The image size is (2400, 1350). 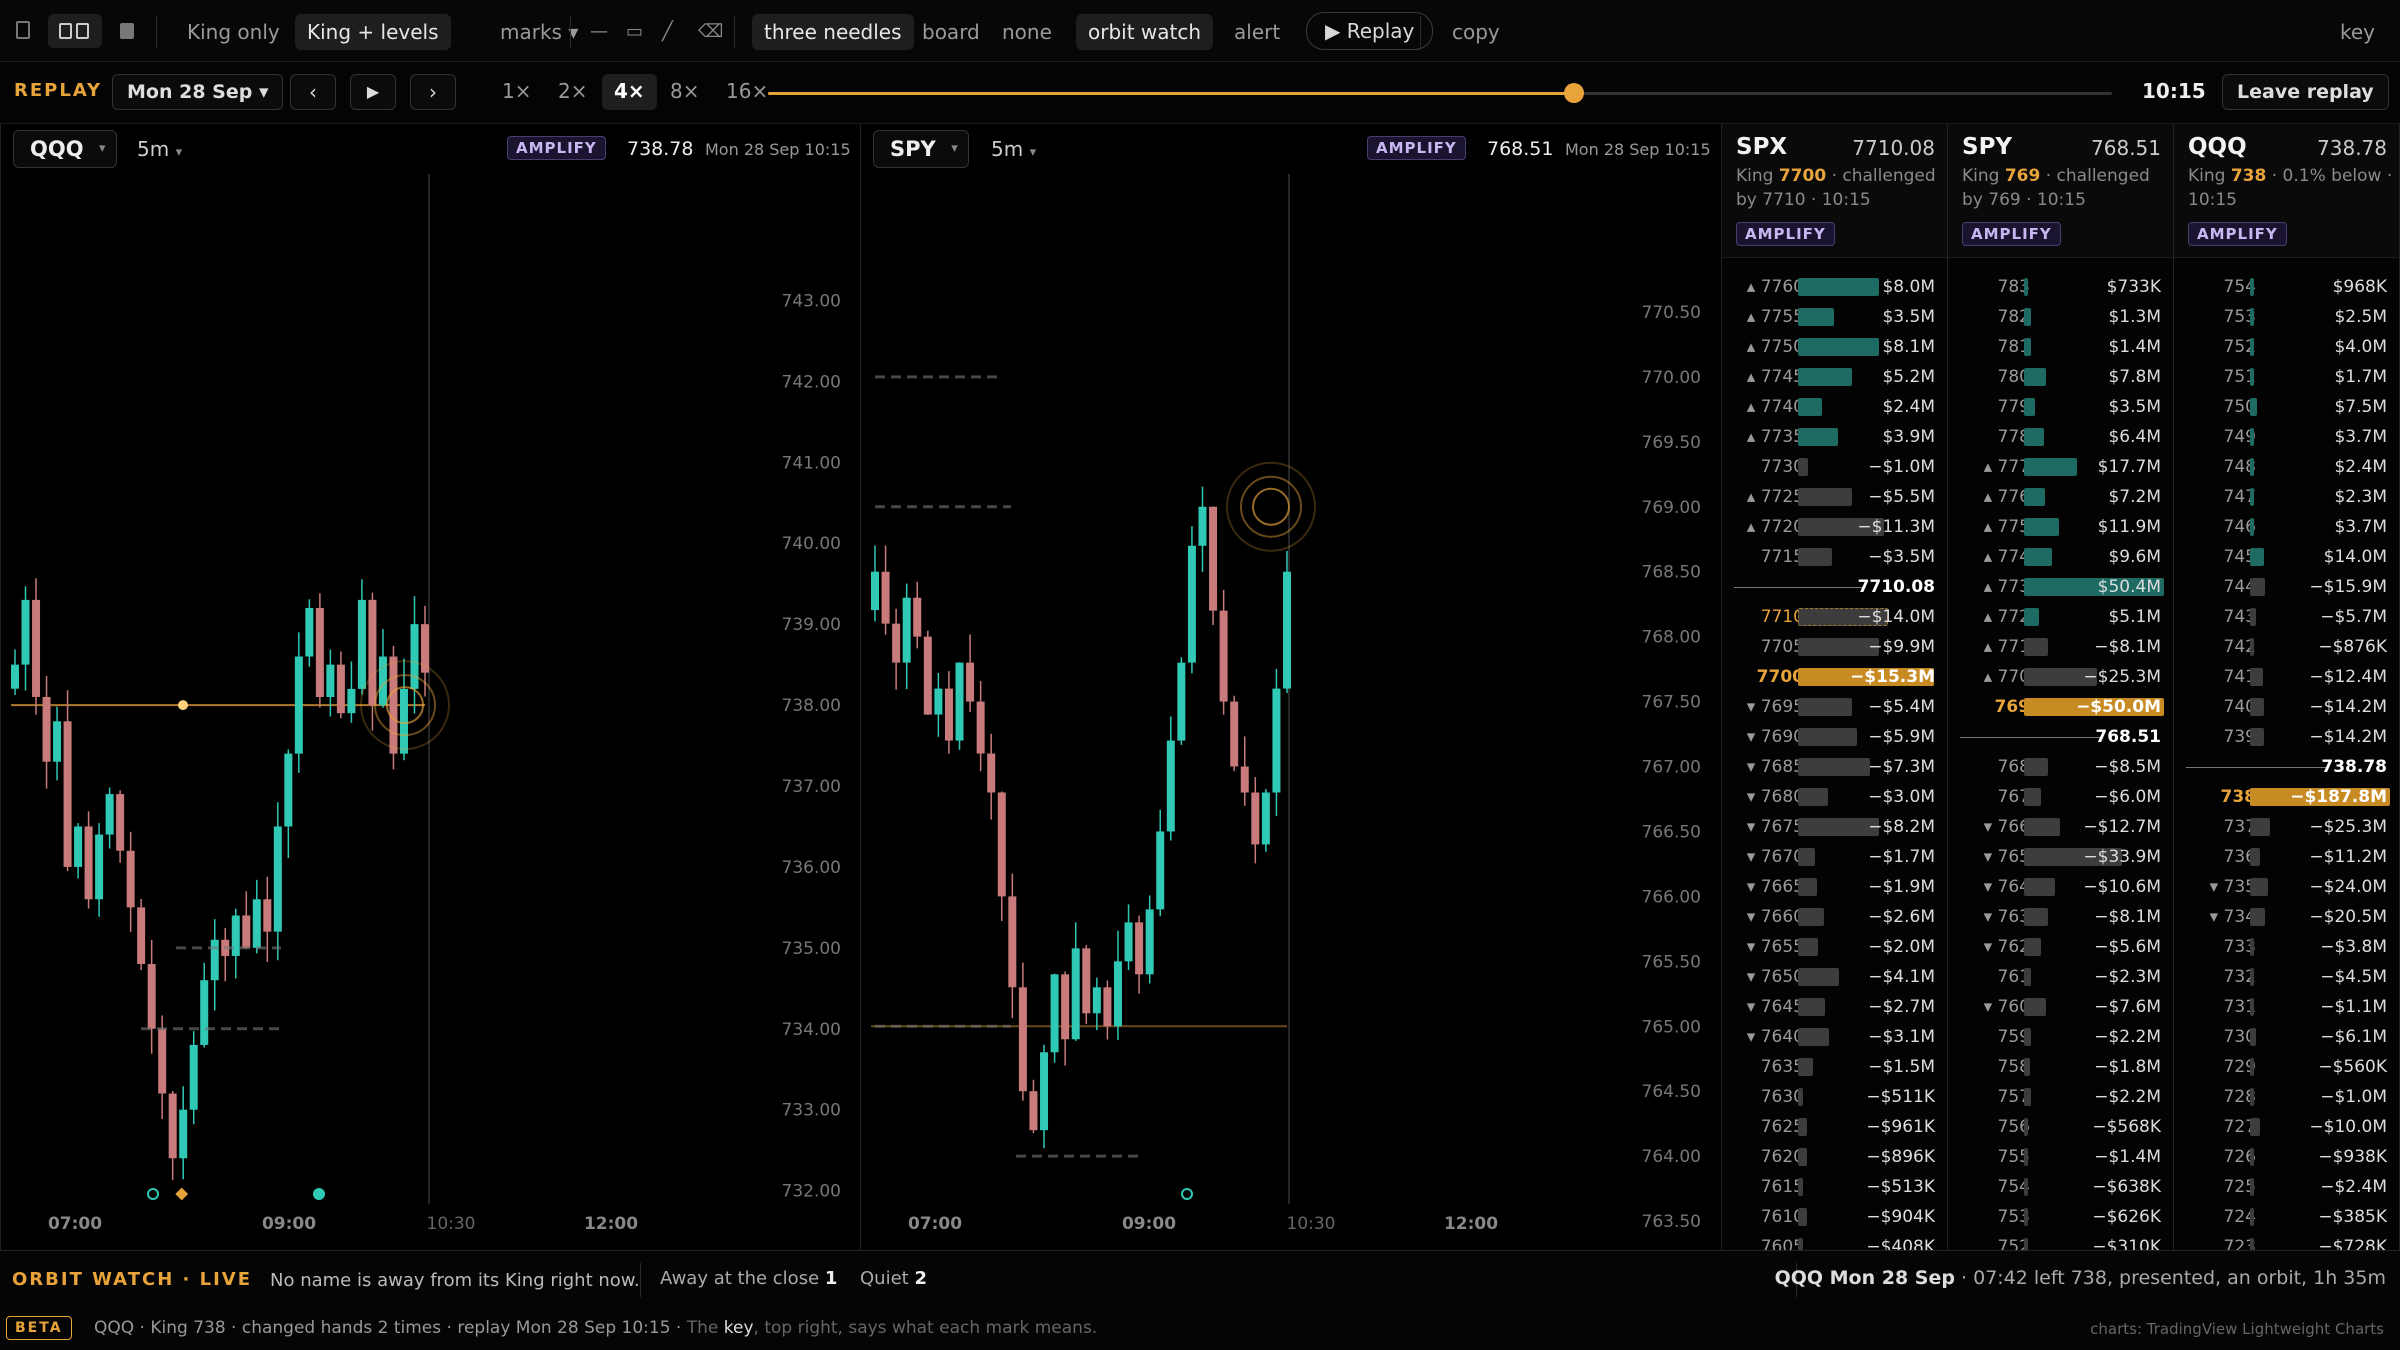 I want to click on ladder-row: 778 $6.4M, so click(x=2060, y=437).